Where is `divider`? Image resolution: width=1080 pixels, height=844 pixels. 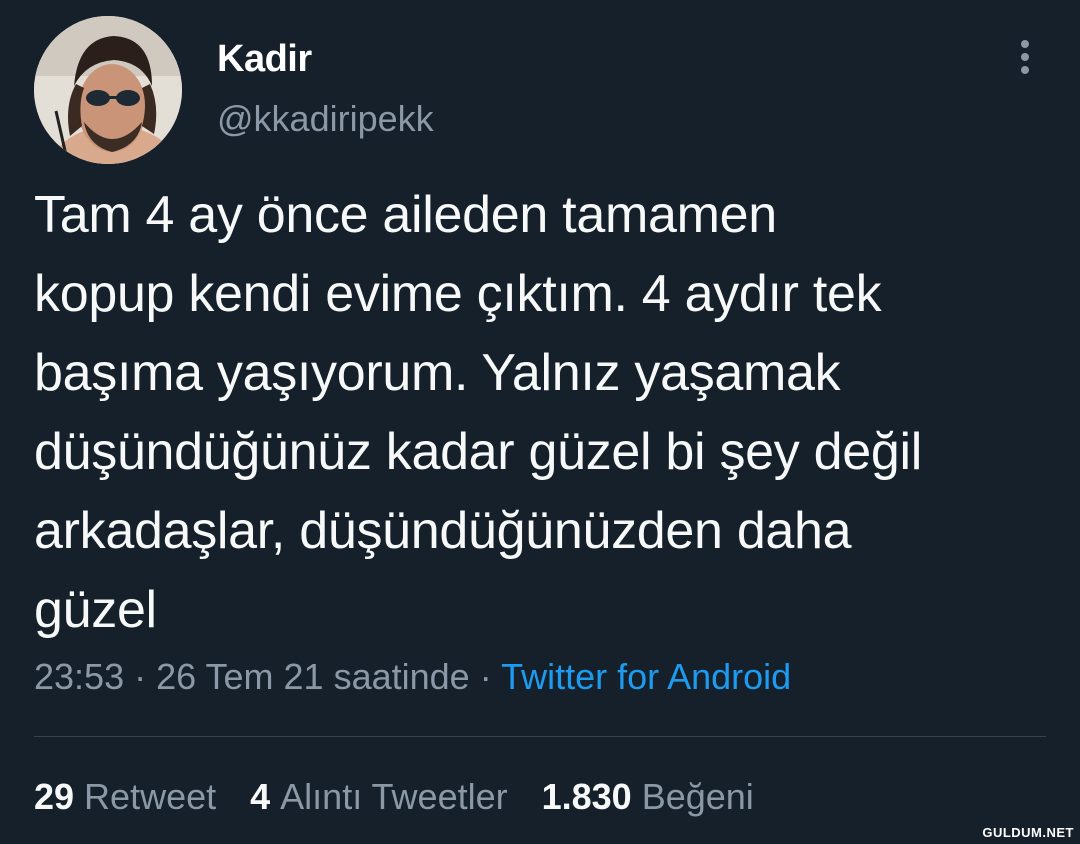
divider is located at coordinates (540, 736).